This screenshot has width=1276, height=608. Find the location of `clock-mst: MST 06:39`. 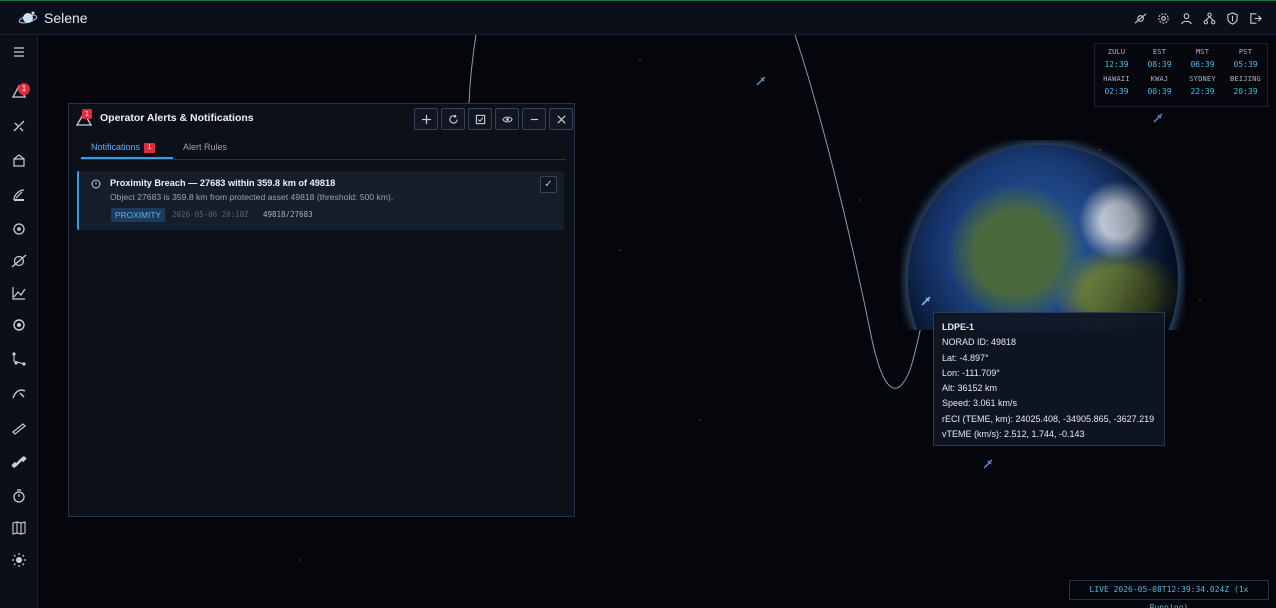

clock-mst: MST 06:39 is located at coordinates (1202, 61).